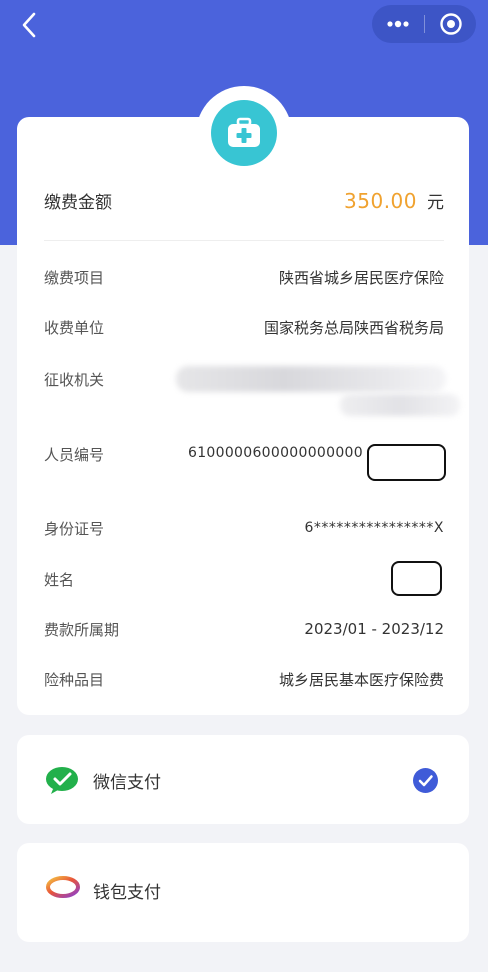 The image size is (488, 972). I want to click on payment-option-label: 钱包支付, so click(127, 893).